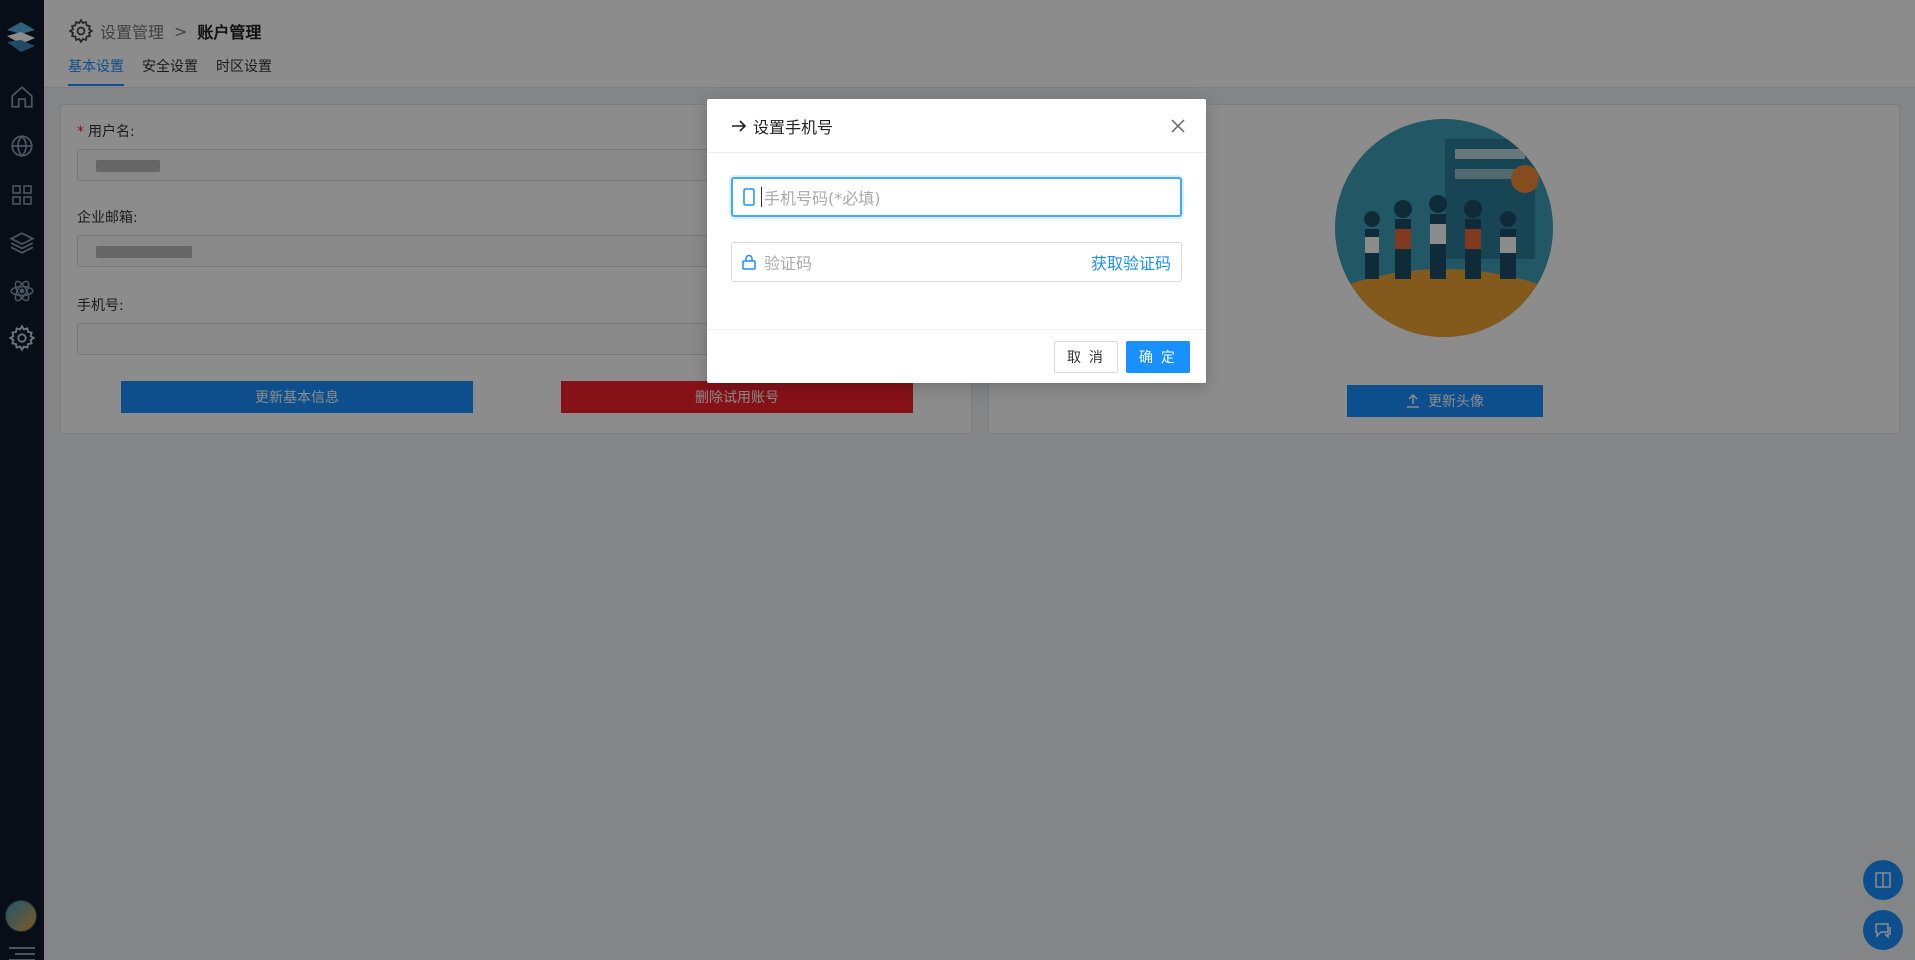 This screenshot has width=1915, height=960. I want to click on lock-icon, so click(749, 262).